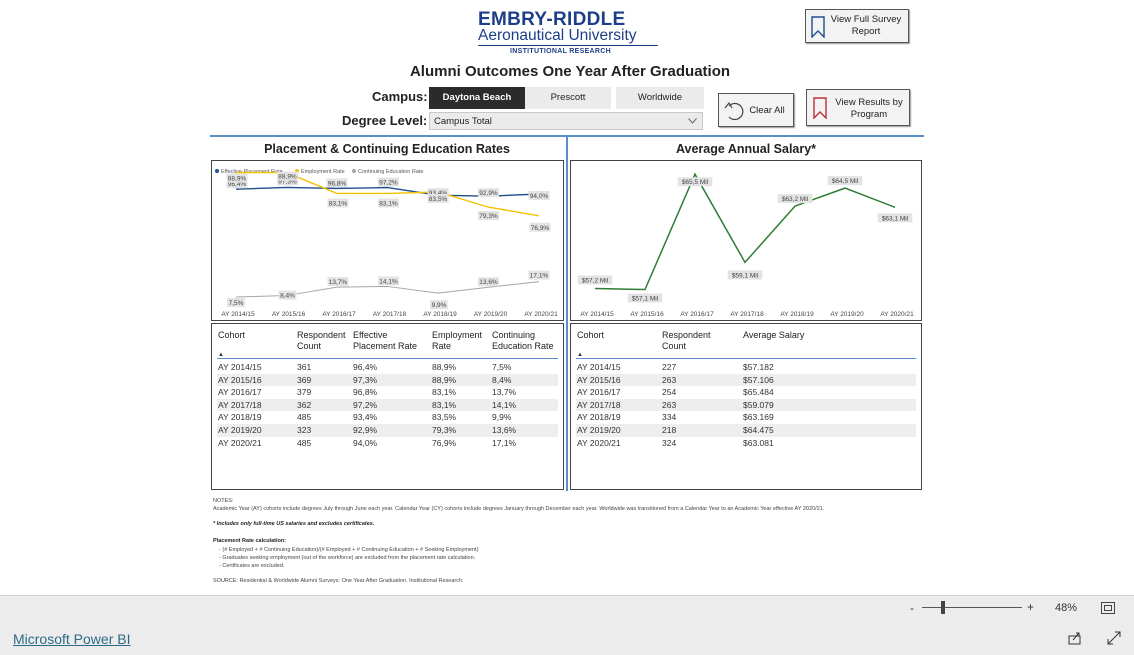  I want to click on table-cell: $64.475, so click(758, 430).